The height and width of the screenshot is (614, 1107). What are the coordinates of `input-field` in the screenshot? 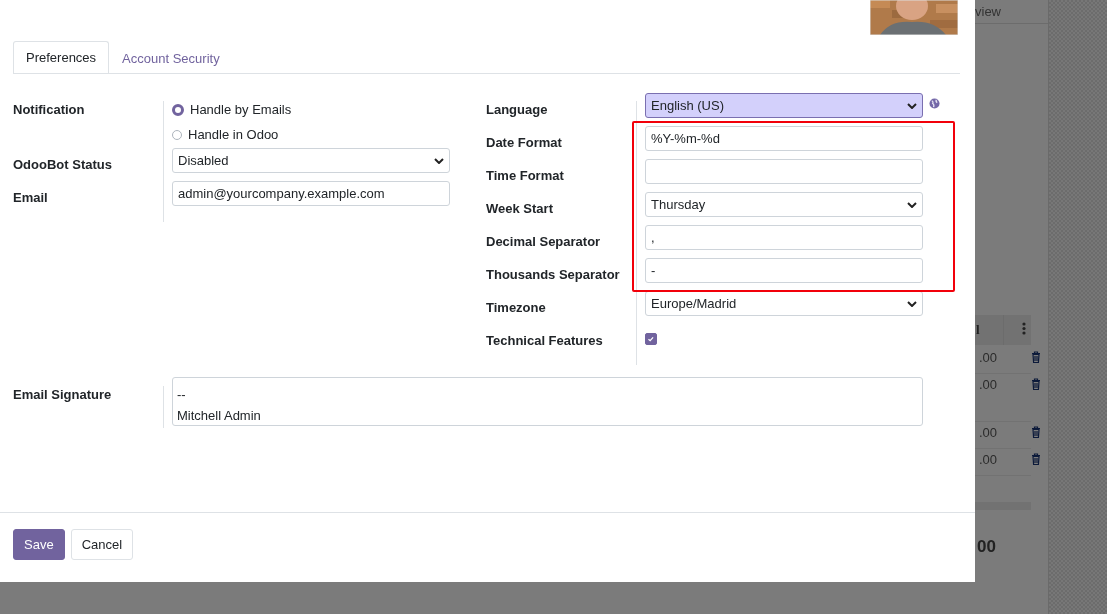 It's located at (784, 171).